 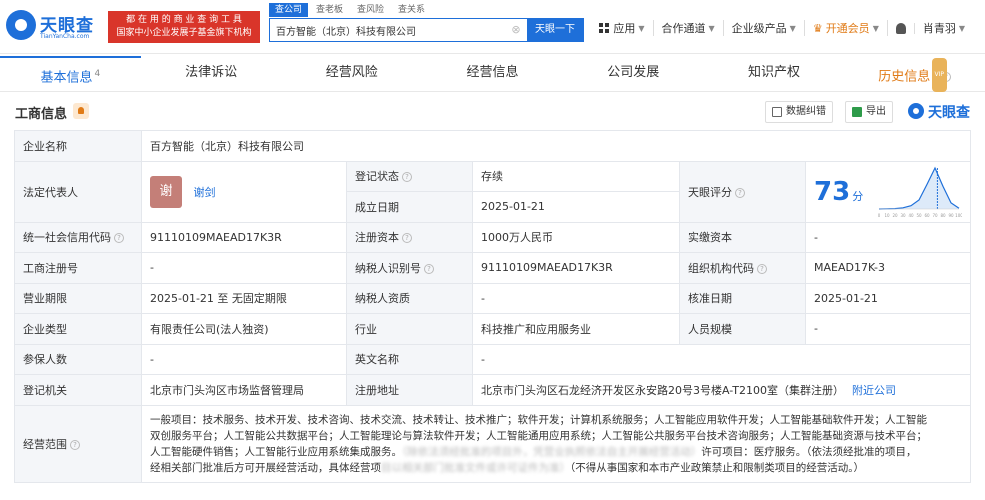 What do you see at coordinates (888, 298) in the screenshot?
I see `approval-date-value: 2025-01-21` at bounding box center [888, 298].